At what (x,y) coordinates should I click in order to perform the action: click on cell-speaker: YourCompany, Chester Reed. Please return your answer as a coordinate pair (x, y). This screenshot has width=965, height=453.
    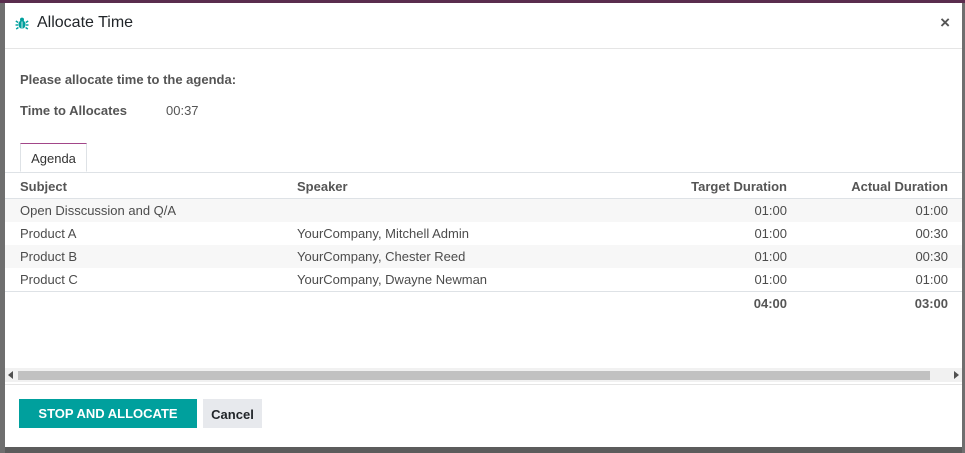
    Looking at the image, I should click on (381, 256).